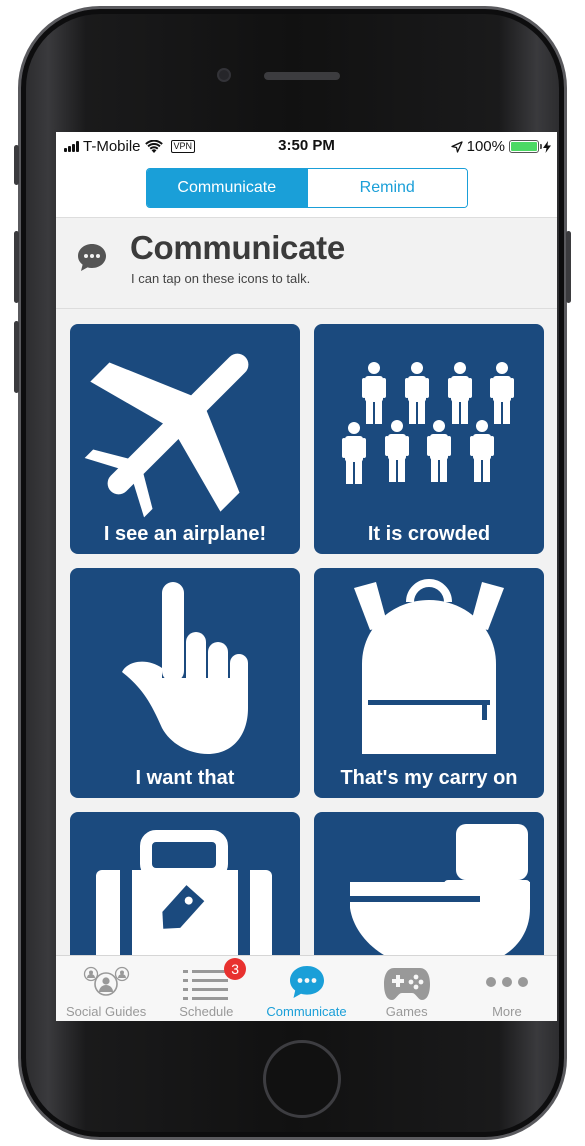  Describe the element at coordinates (16, 267) in the screenshot. I see `volume-up-button` at that location.